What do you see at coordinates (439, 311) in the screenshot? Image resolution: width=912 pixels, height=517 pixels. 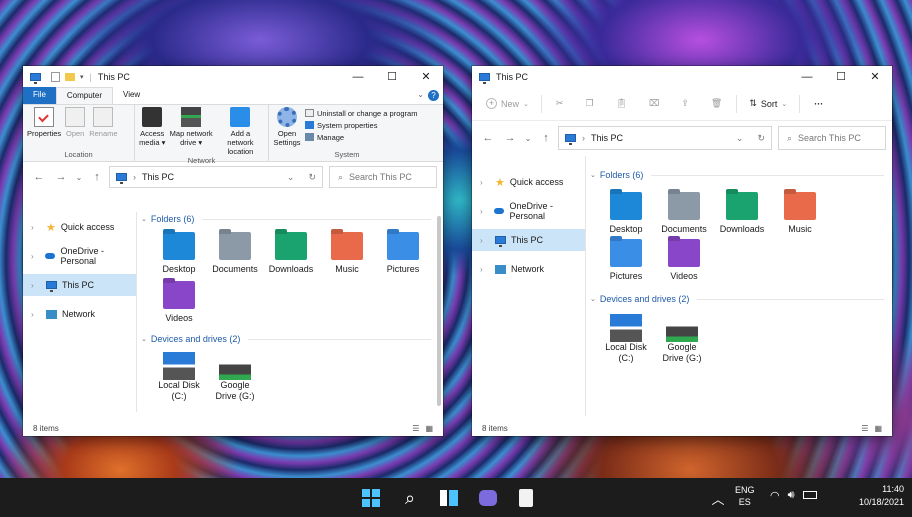 I see `vertical-scrollbar` at bounding box center [439, 311].